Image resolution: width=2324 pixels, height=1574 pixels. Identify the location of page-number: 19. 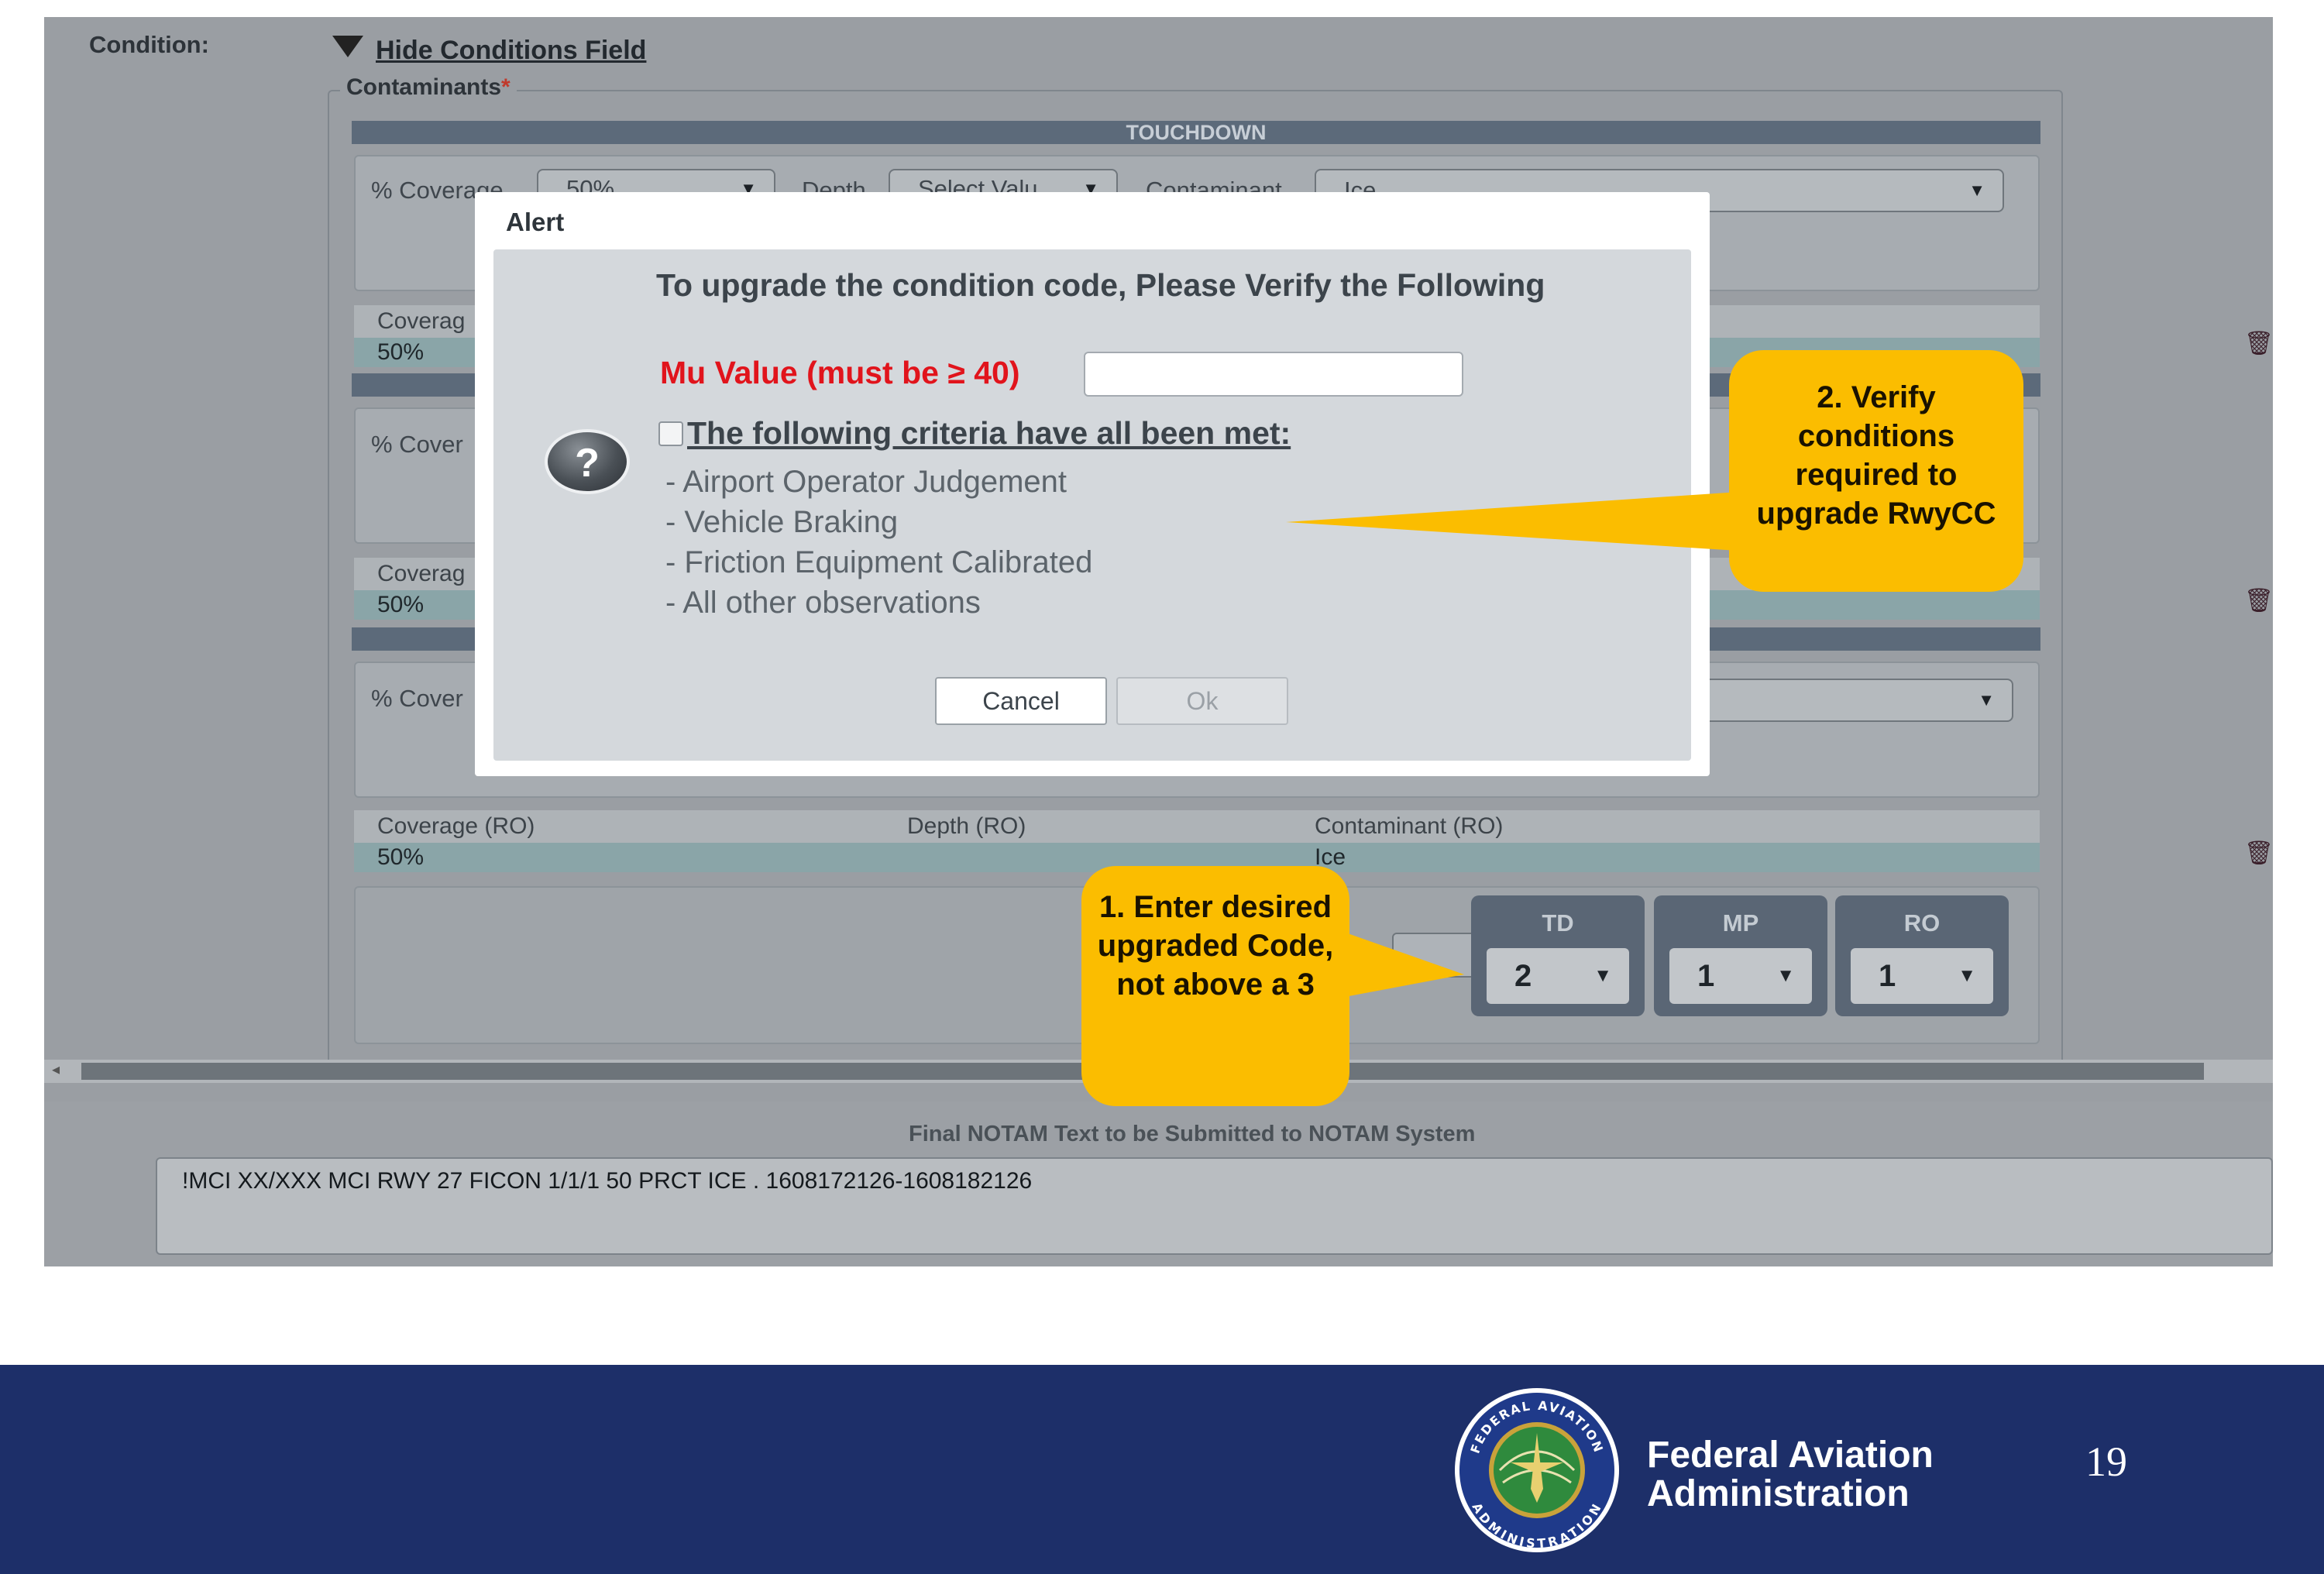
(2106, 1461).